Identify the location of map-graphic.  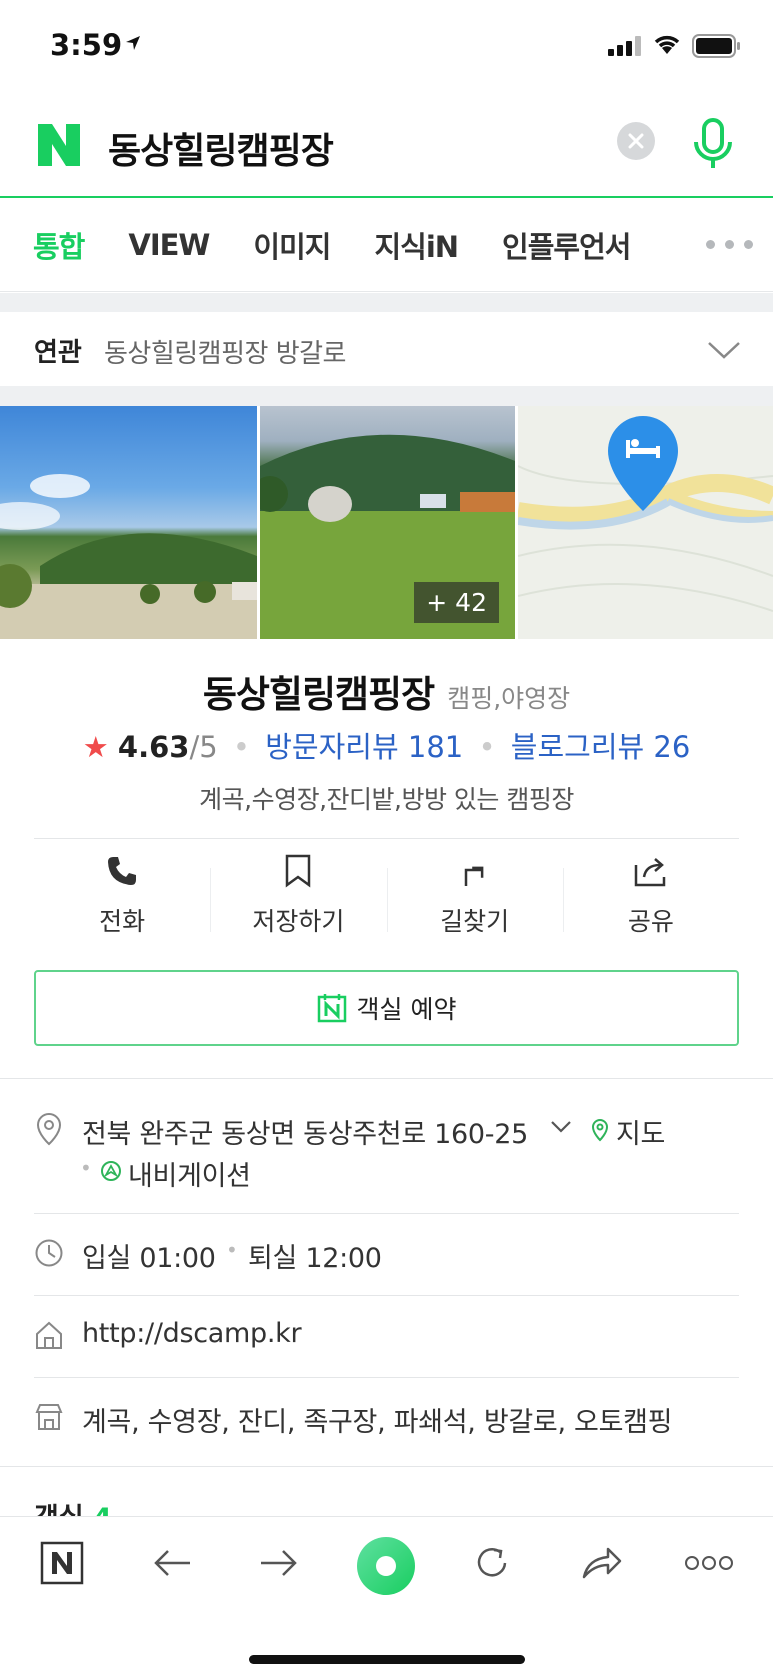
(645, 514).